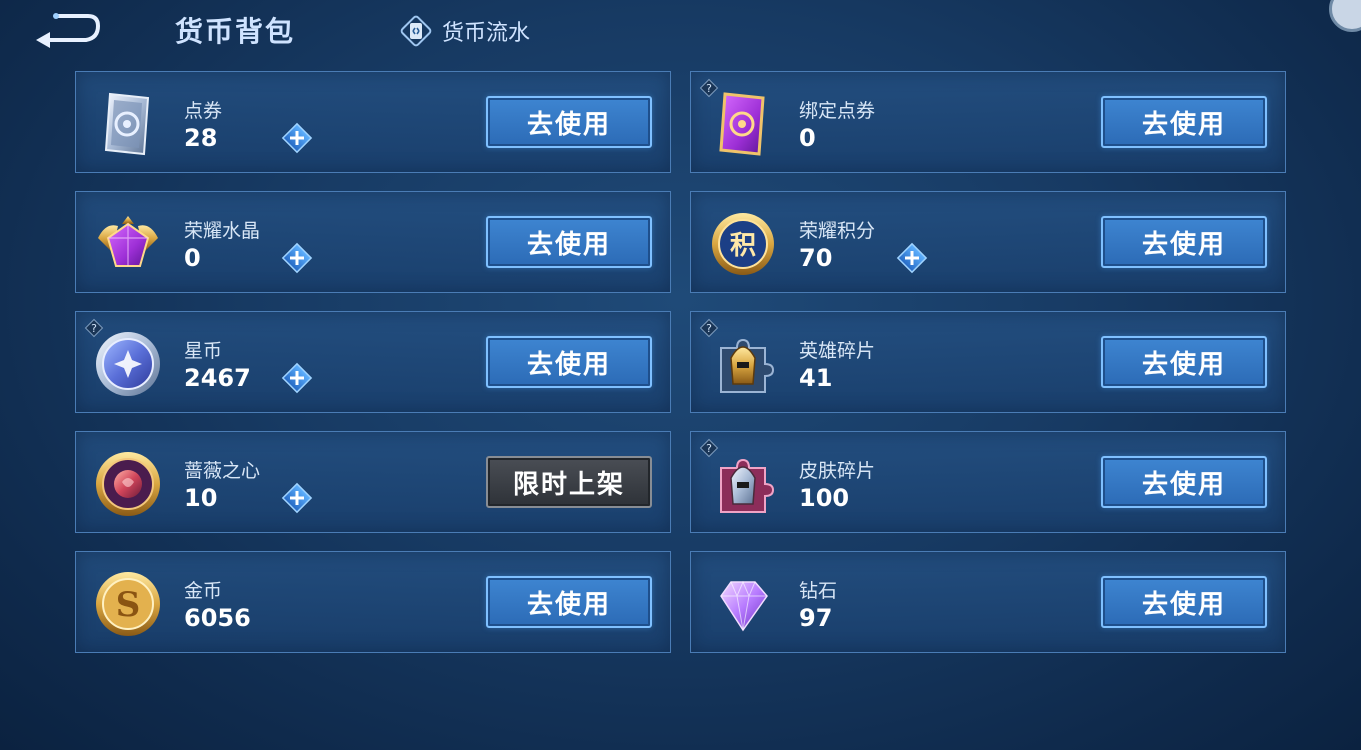 The image size is (1361, 750). What do you see at coordinates (837, 471) in the screenshot?
I see `currency-name: 皮肤碎片` at bounding box center [837, 471].